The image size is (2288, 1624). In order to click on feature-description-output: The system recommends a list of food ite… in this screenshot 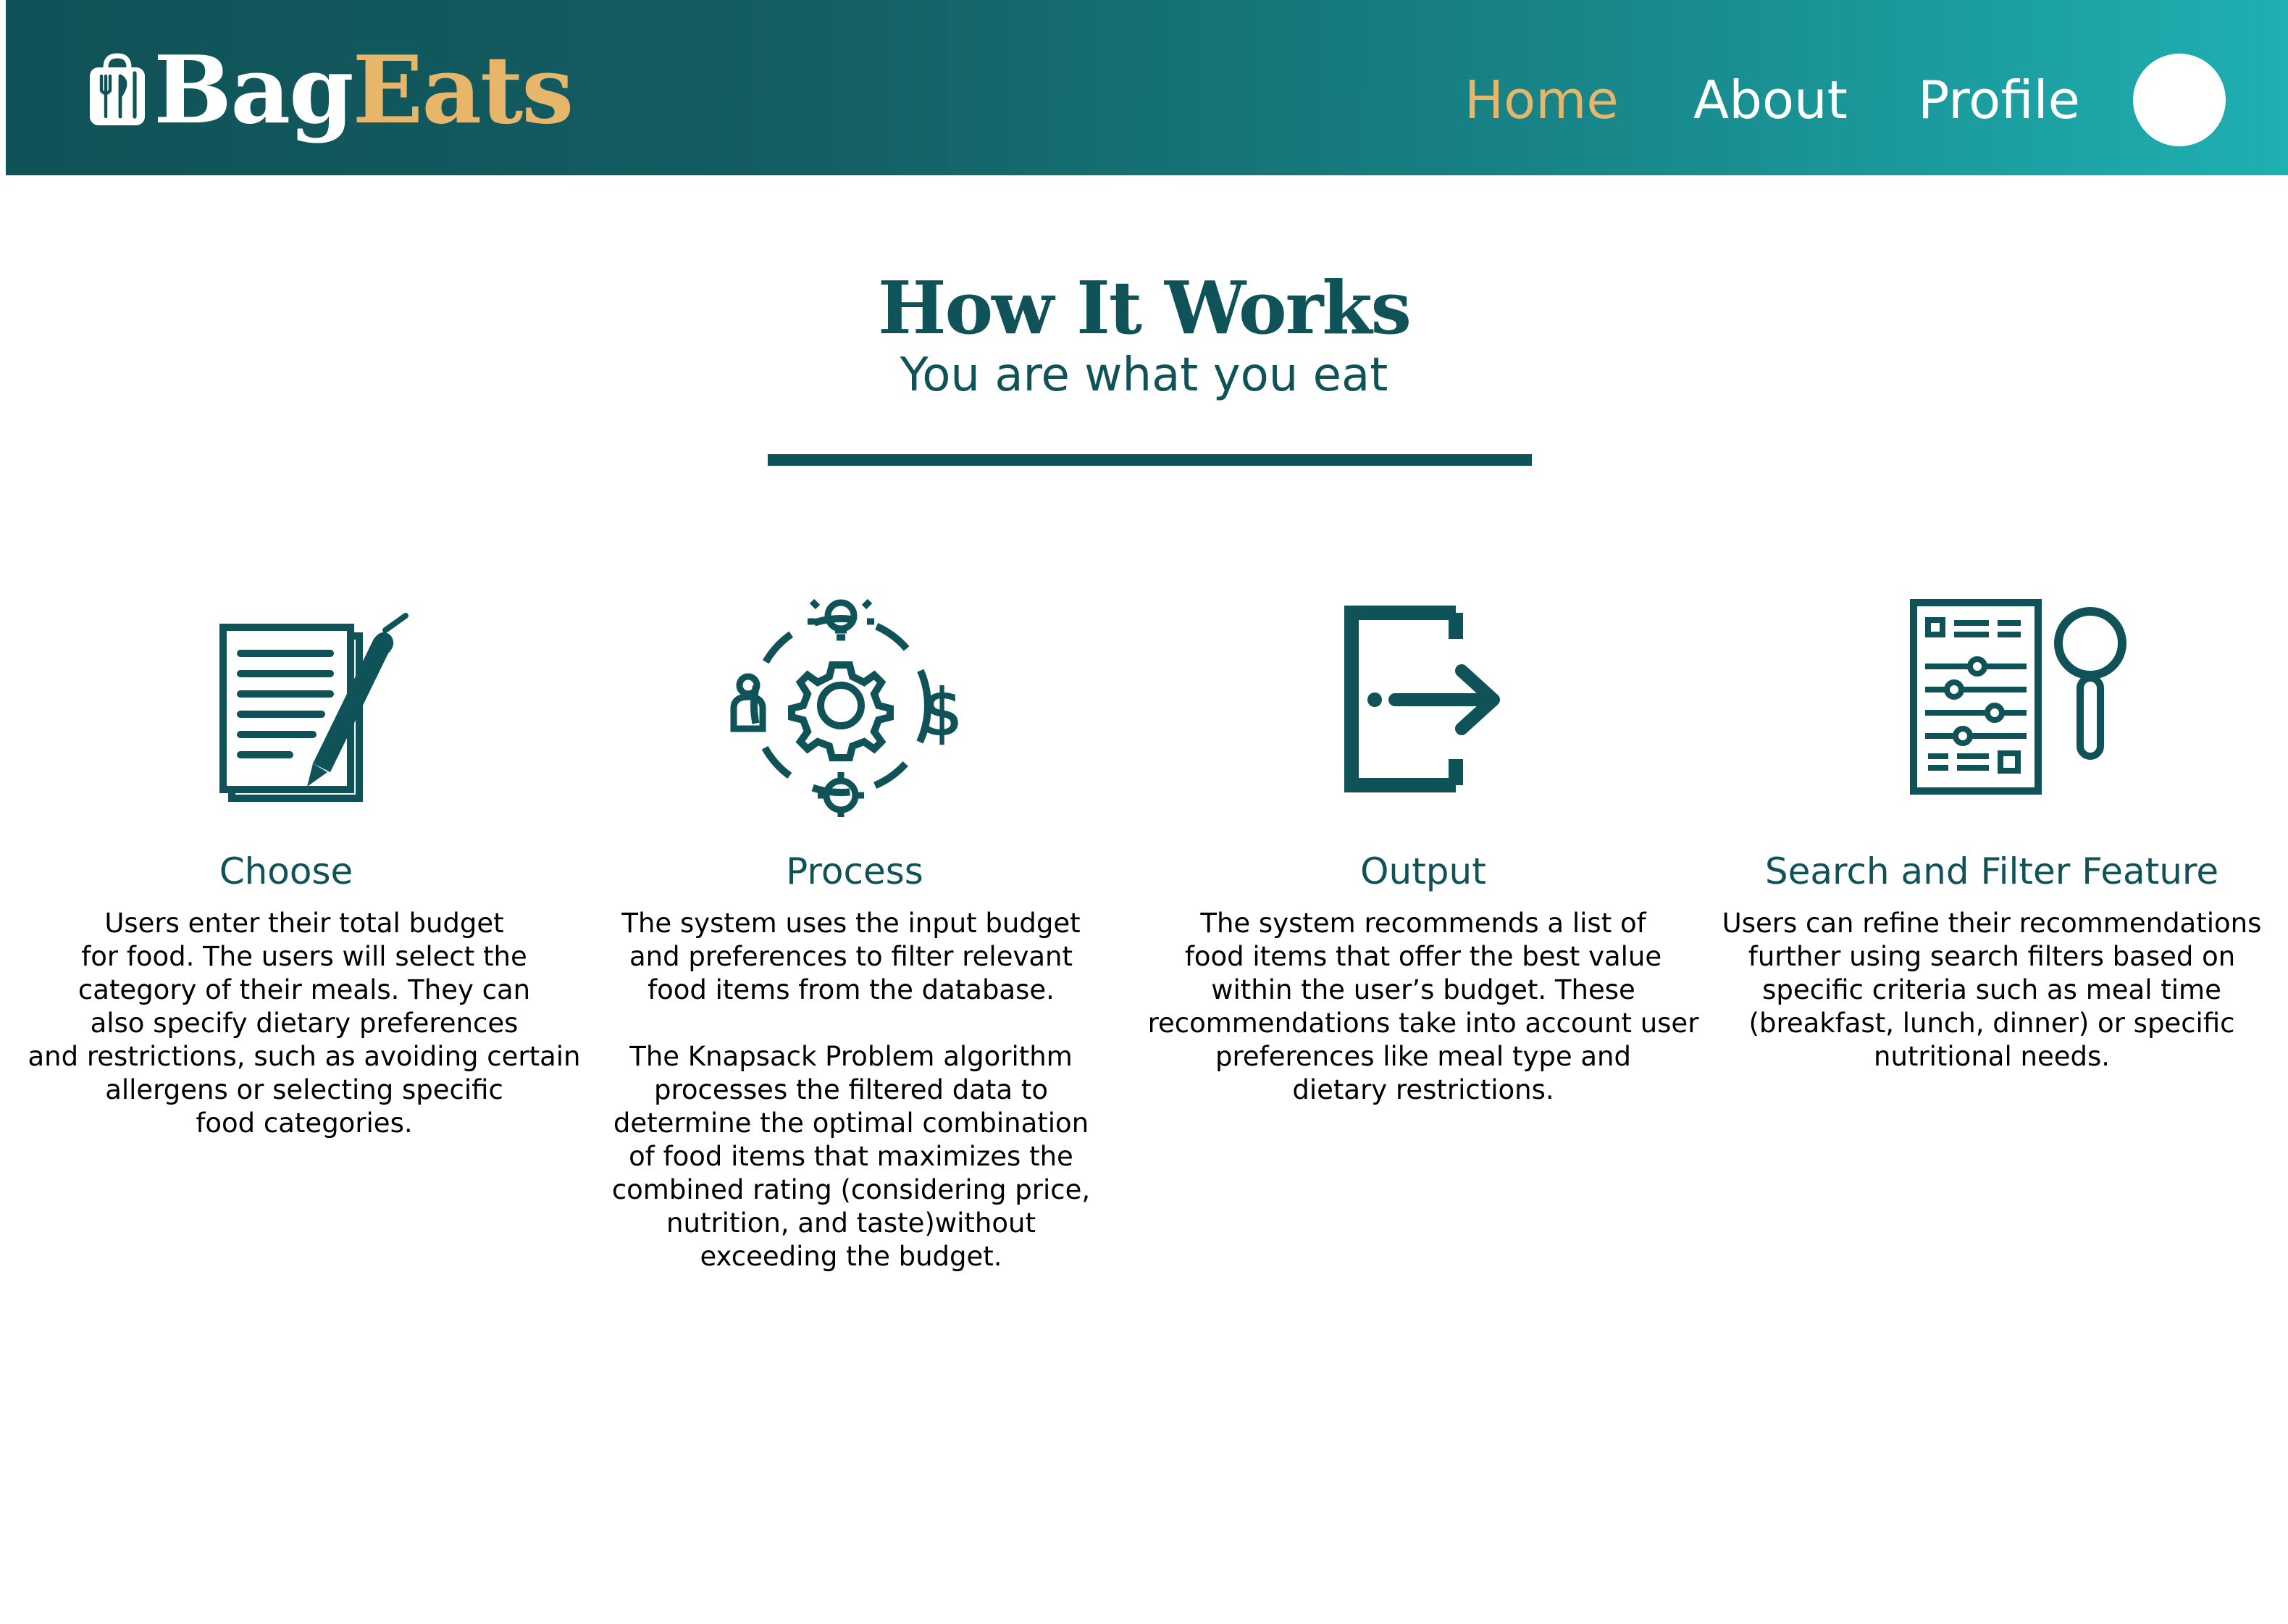, I will do `click(1423, 1006)`.